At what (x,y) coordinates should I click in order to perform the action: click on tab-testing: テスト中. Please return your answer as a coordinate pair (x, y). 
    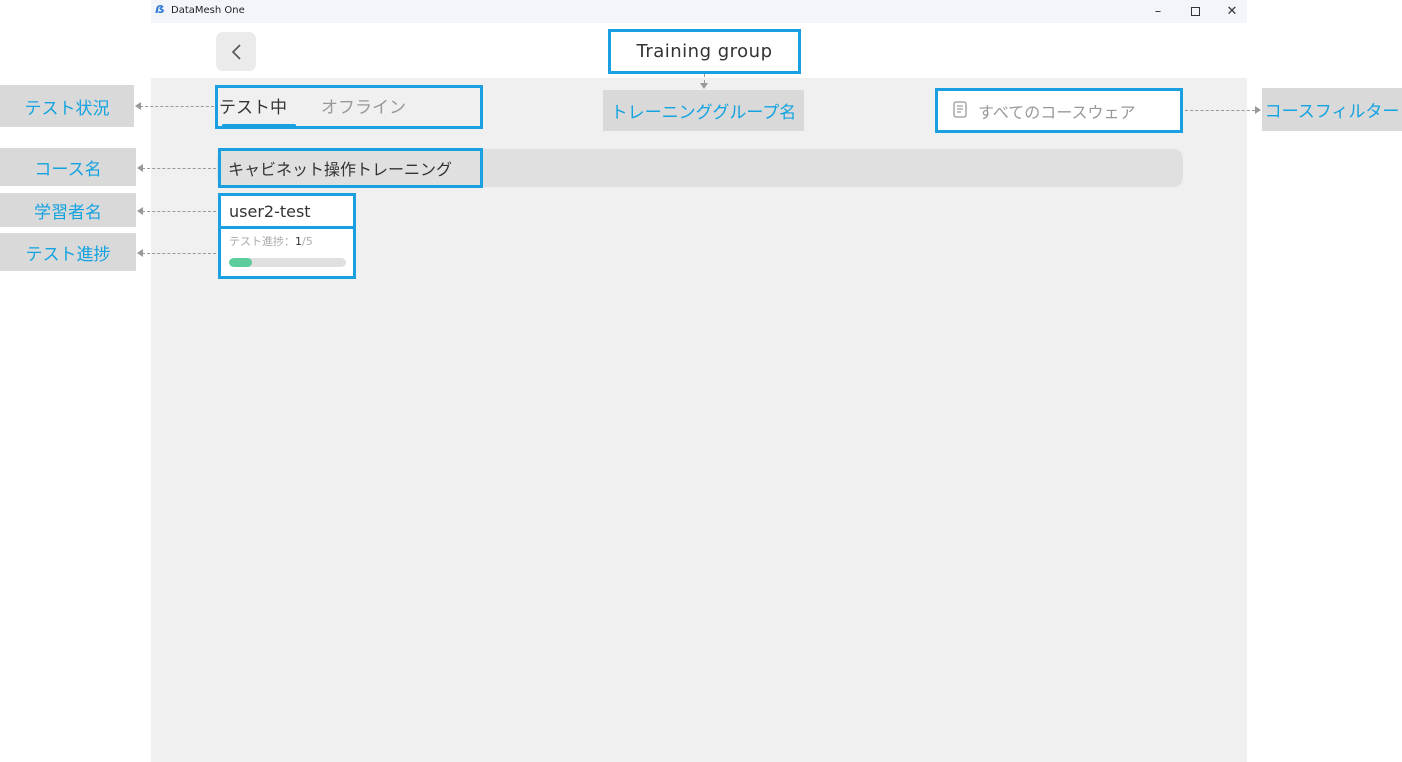
    Looking at the image, I should click on (253, 105).